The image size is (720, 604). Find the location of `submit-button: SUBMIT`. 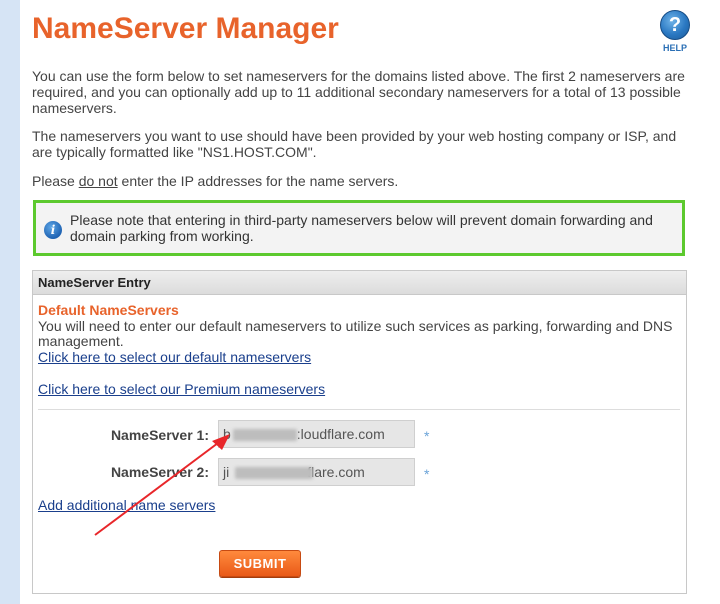

submit-button: SUBMIT is located at coordinates (260, 563).